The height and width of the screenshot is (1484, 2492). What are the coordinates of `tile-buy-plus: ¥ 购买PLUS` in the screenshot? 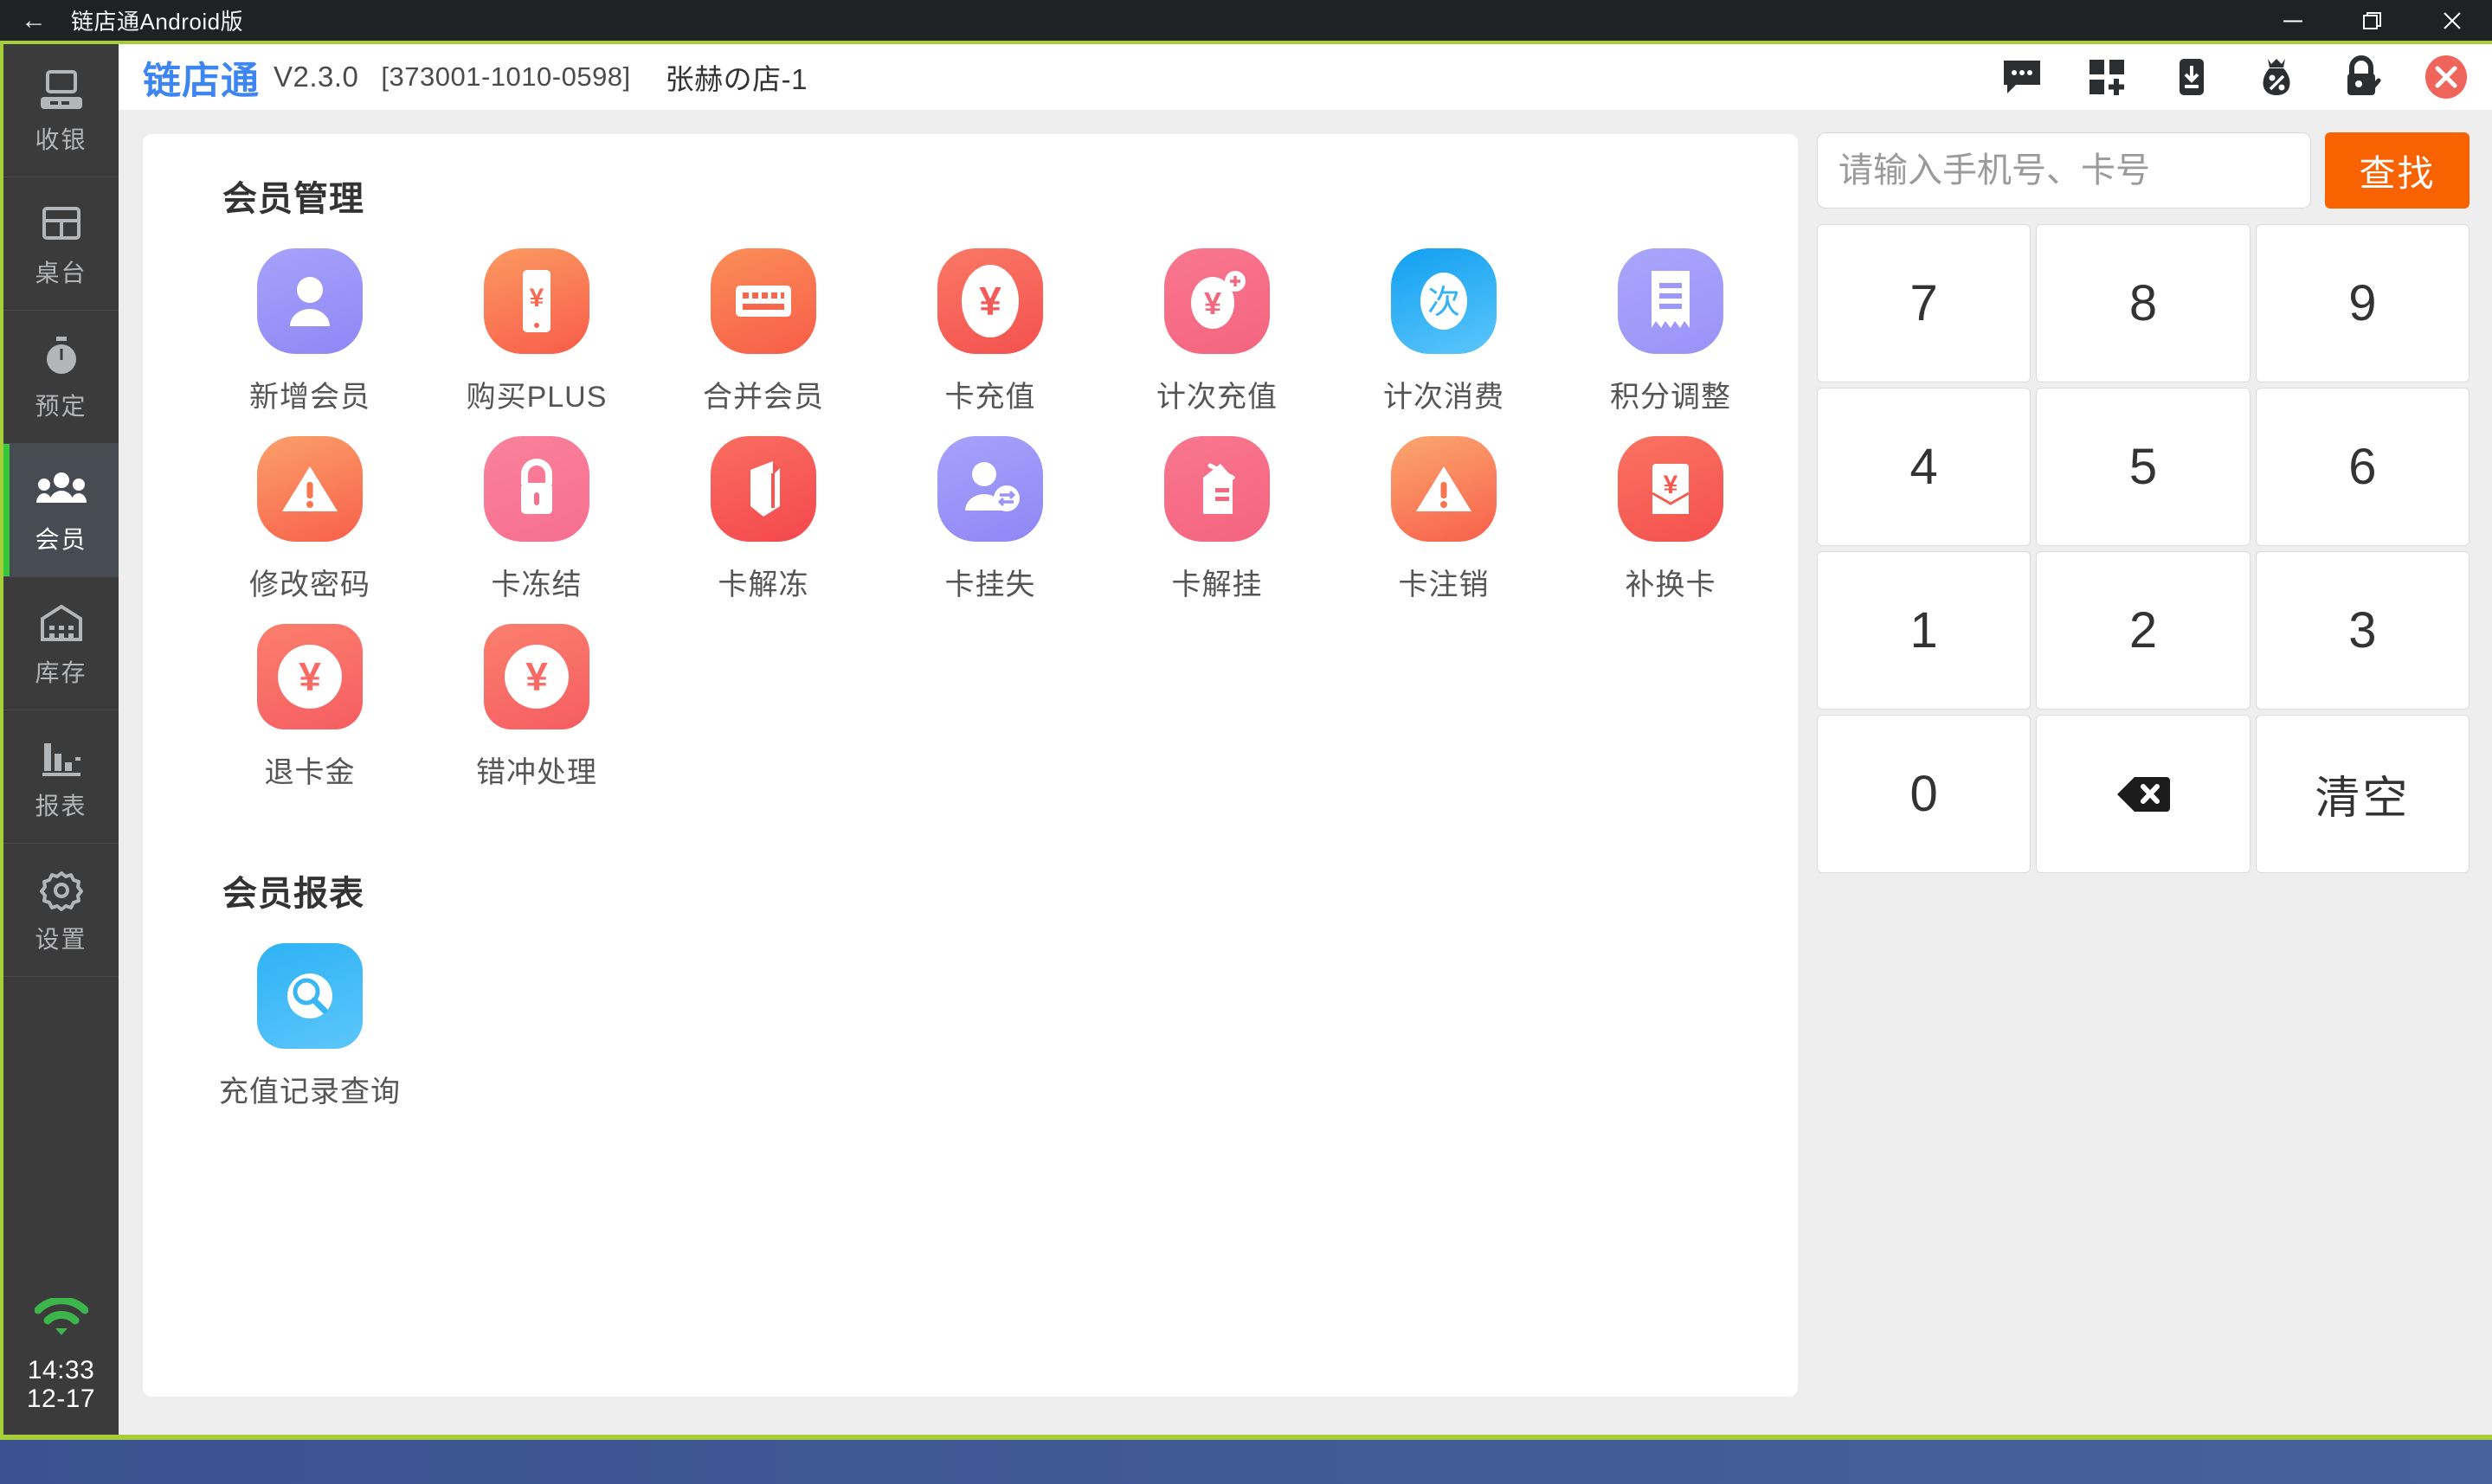 It's located at (536, 332).